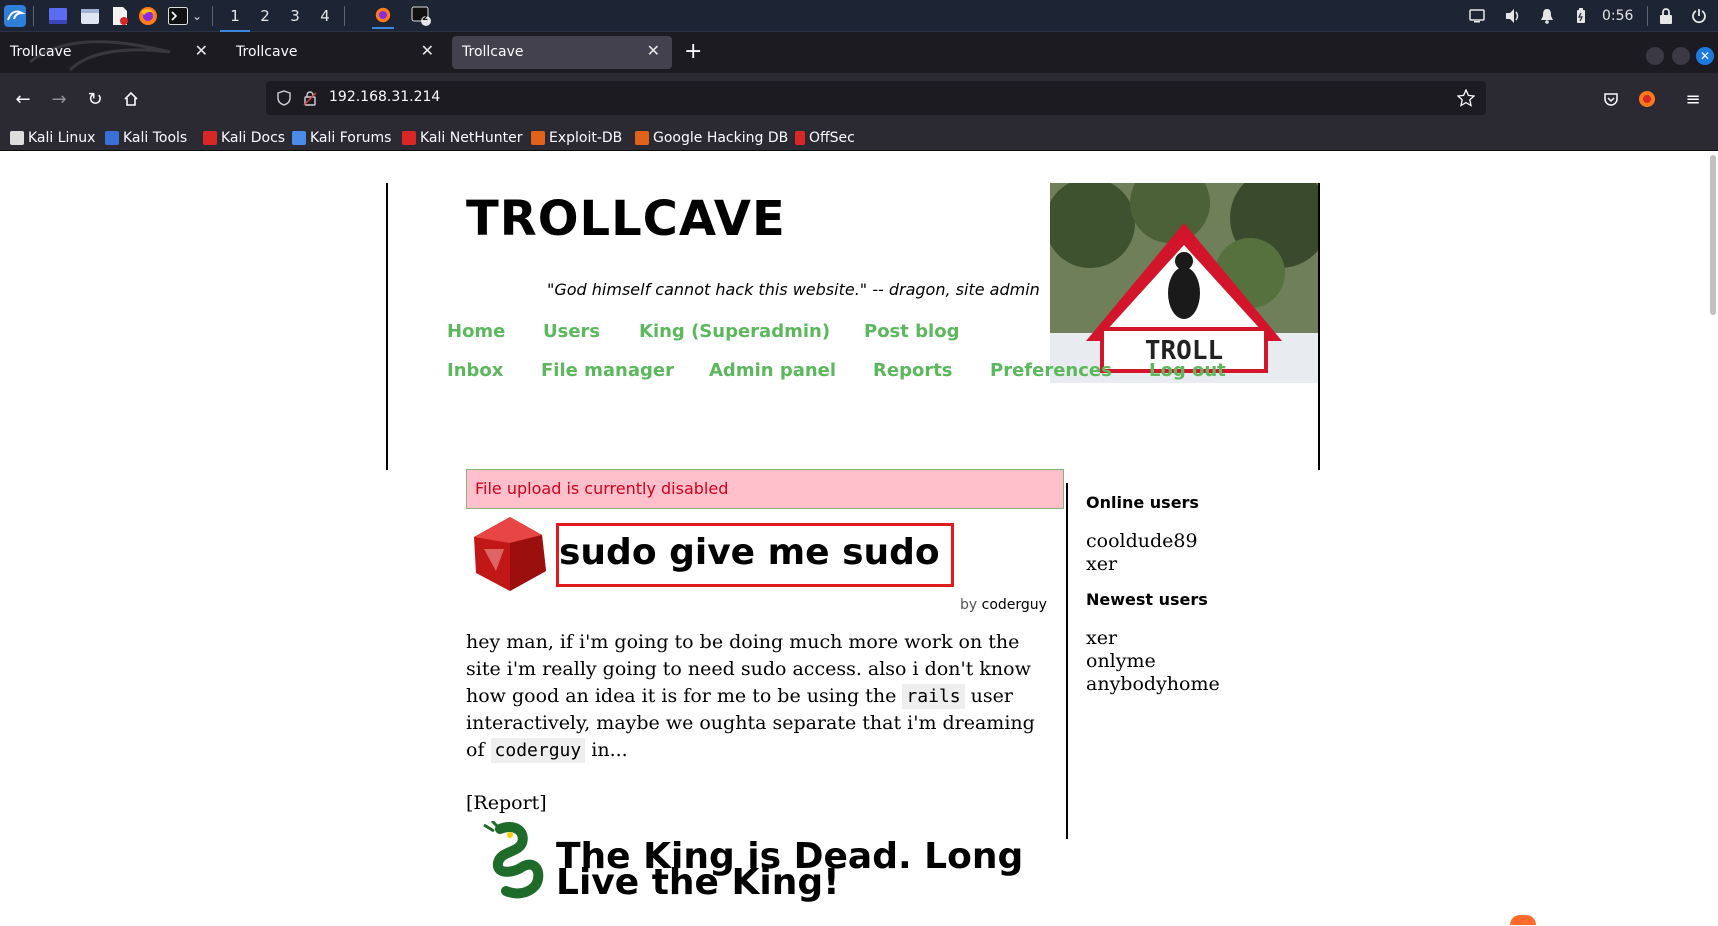 This screenshot has height=926, width=1718. Describe the element at coordinates (510, 862) in the screenshot. I see `dragon-icon` at that location.